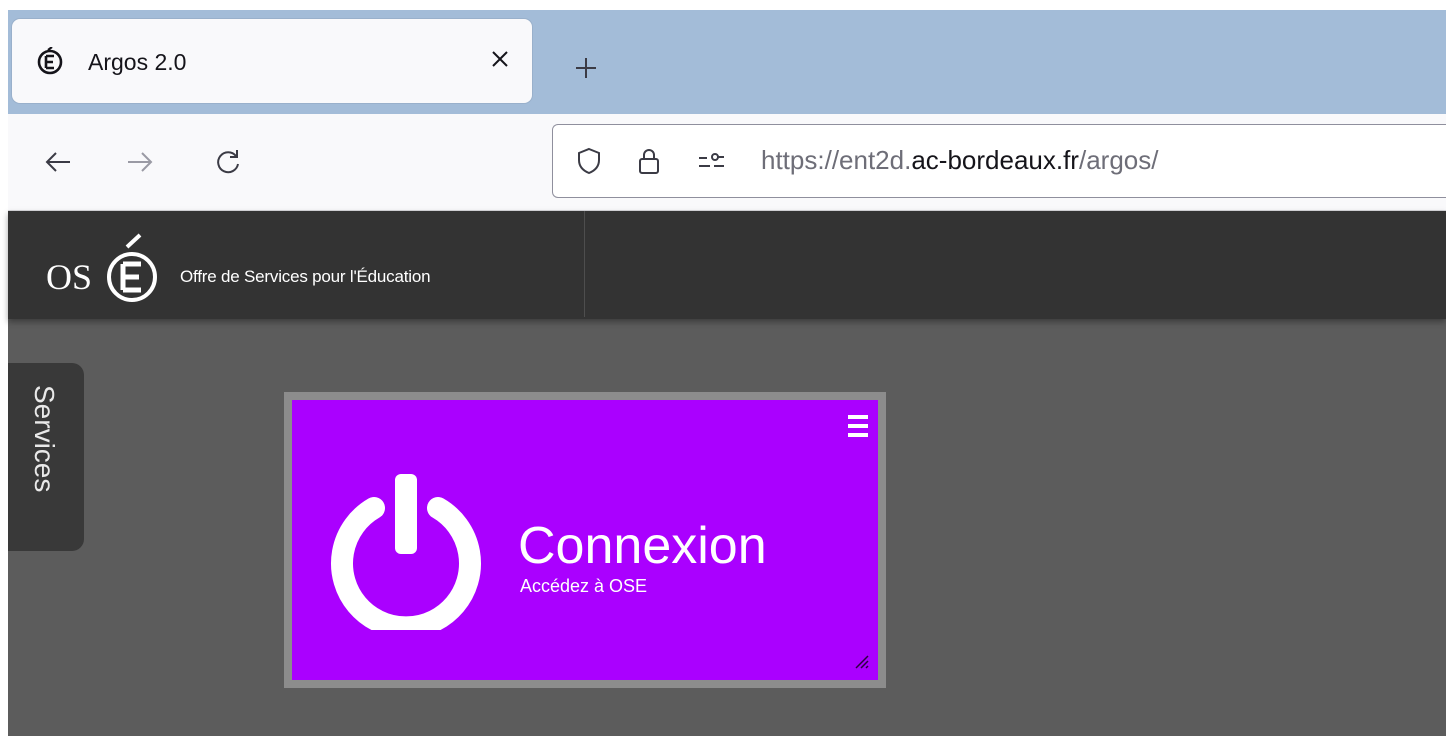 The image size is (1446, 736). I want to click on services-label: Services, so click(44, 439).